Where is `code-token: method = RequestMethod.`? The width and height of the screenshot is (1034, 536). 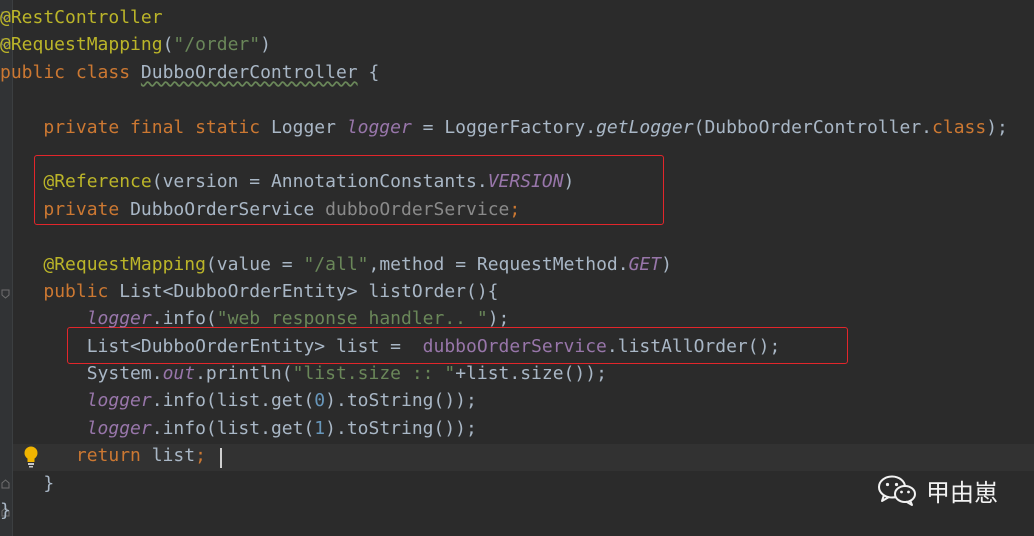 code-token: method = RequestMethod. is located at coordinates (504, 264).